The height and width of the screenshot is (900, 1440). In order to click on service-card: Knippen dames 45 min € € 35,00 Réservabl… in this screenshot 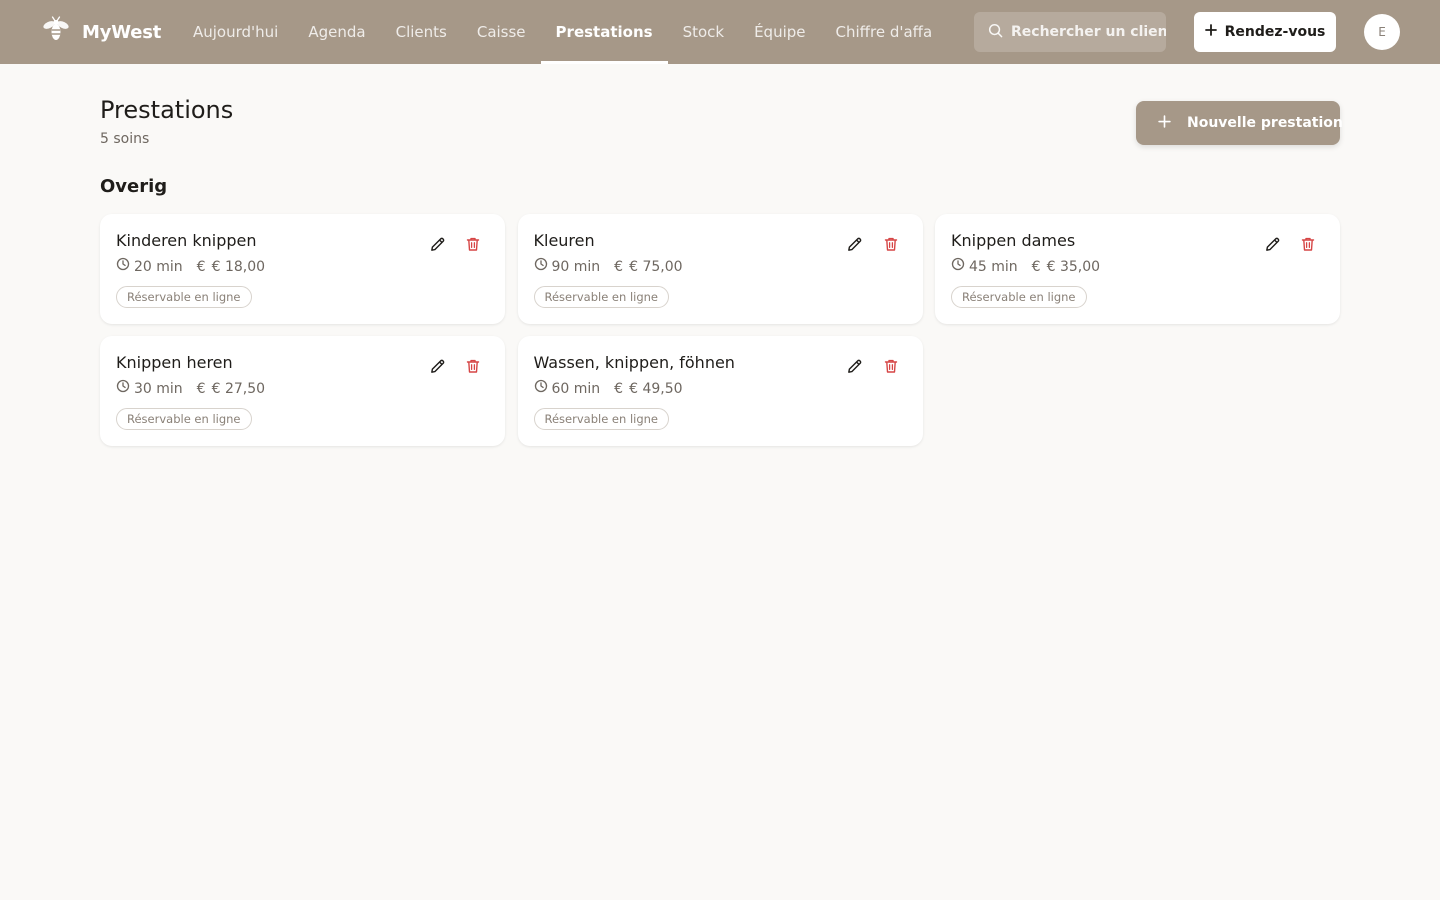, I will do `click(1137, 269)`.